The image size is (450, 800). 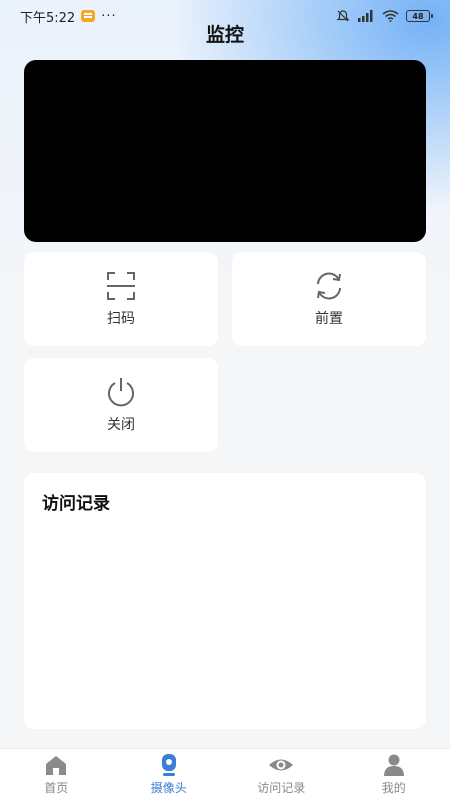 I want to click on close-label: 关闭, so click(x=121, y=425).